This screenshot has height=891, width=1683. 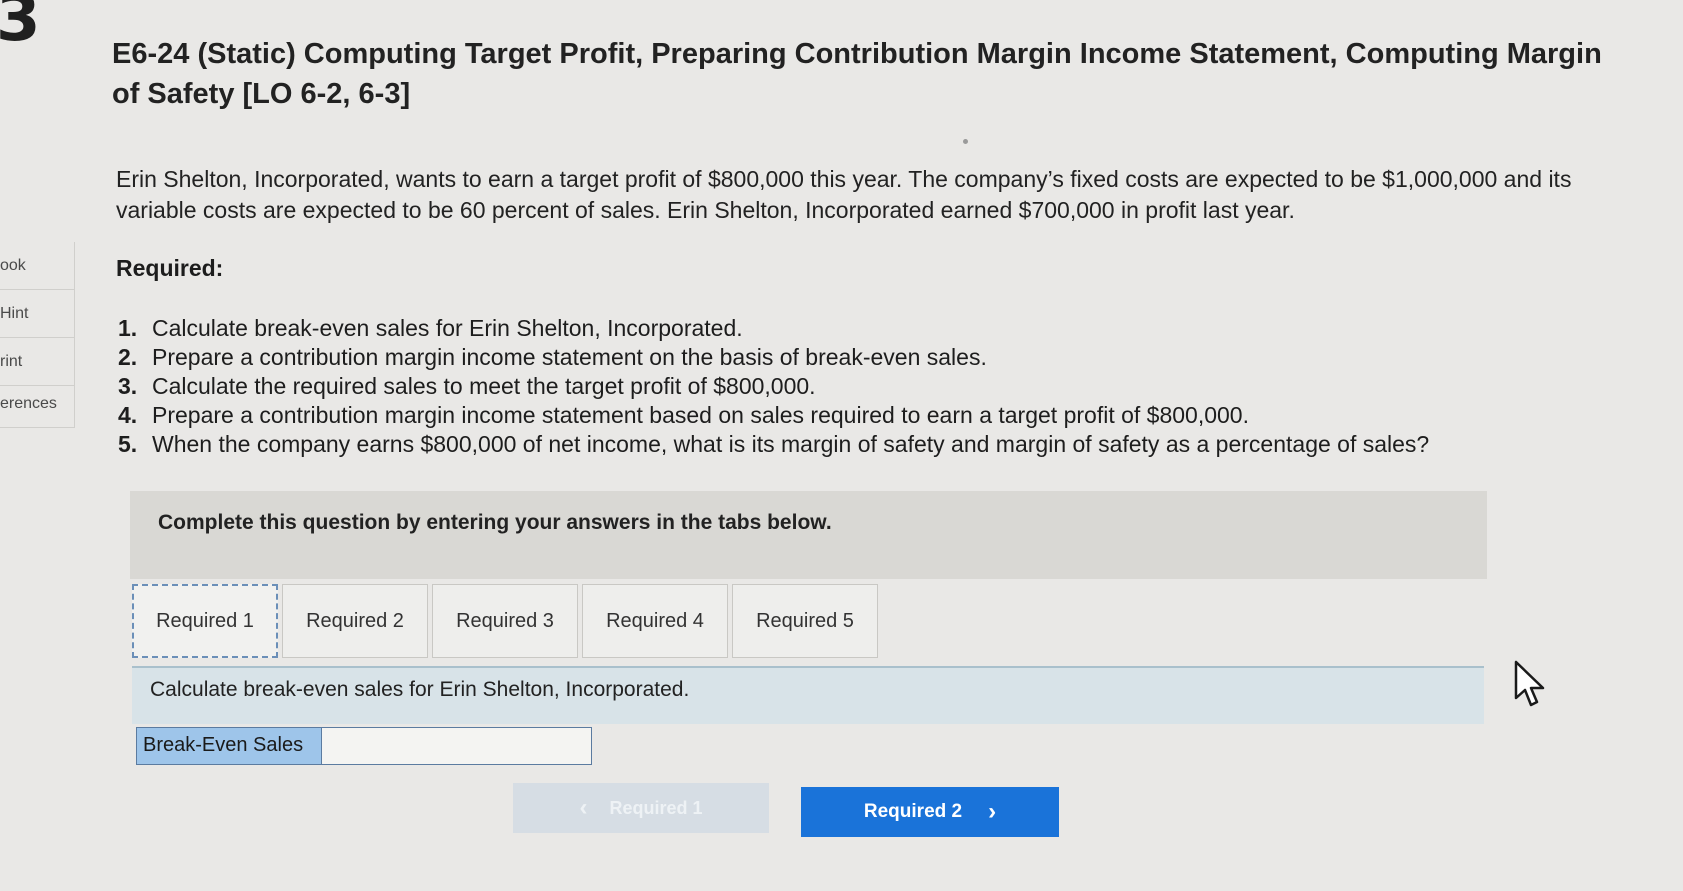 I want to click on break-even-sales-input, so click(x=456, y=746).